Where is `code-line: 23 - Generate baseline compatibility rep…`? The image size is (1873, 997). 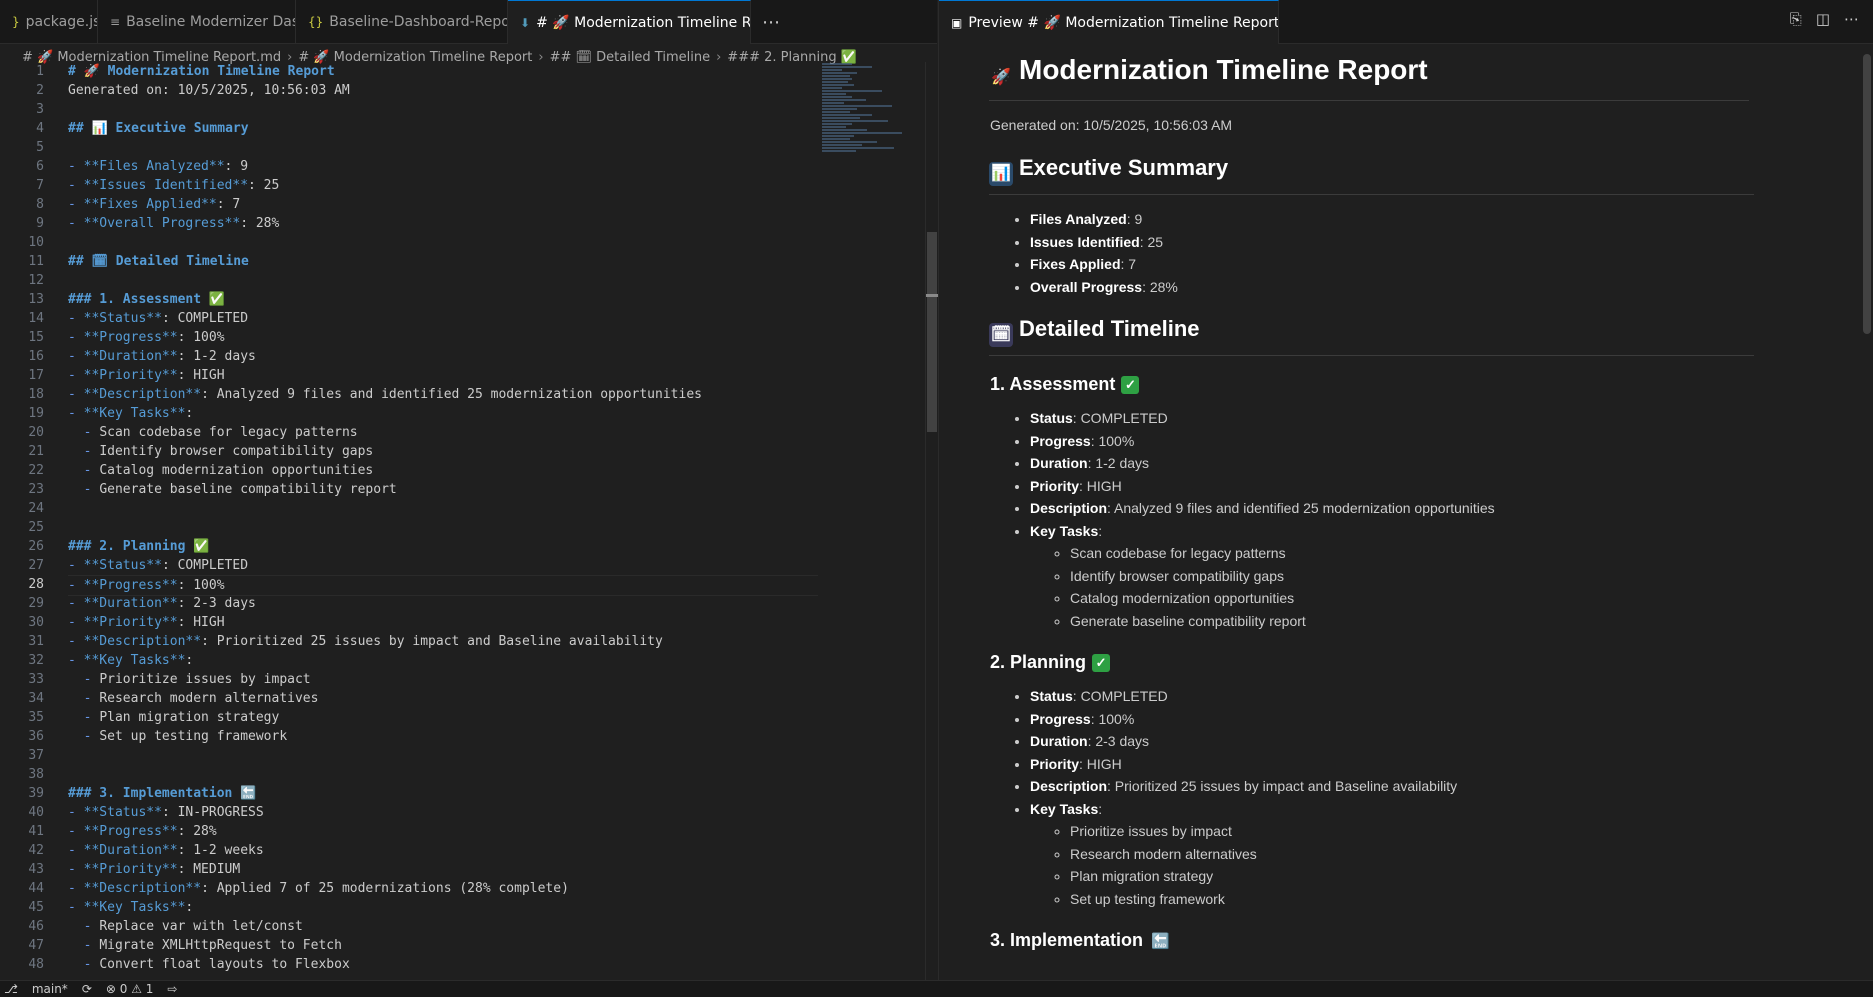 code-line: 23 - Generate baseline compatibility rep… is located at coordinates (462, 489).